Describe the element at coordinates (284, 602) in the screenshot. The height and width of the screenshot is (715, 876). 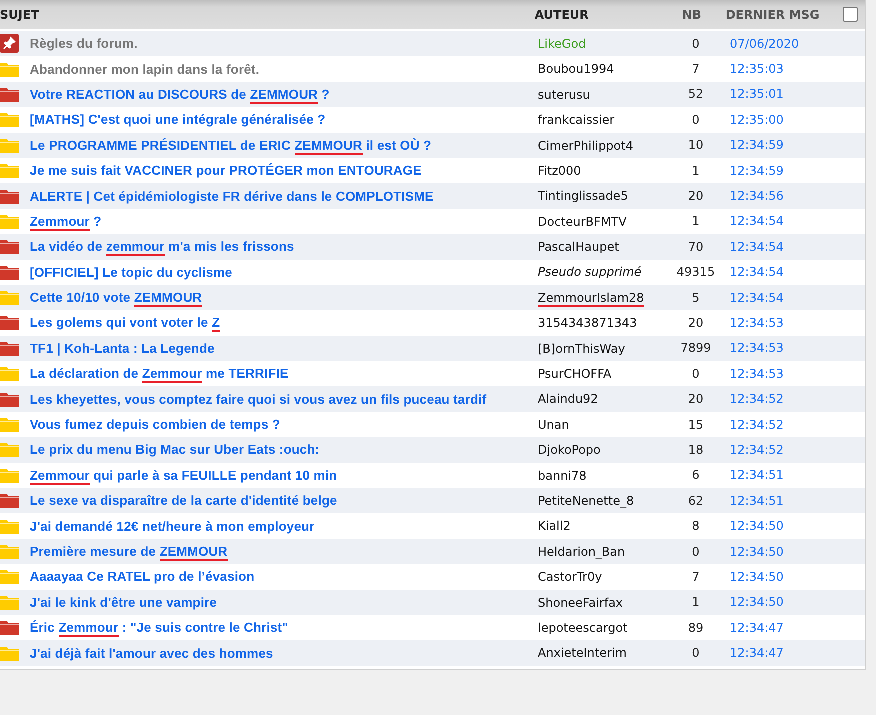
I see `topic-link: J'ai le kink d'être une vampire` at that location.